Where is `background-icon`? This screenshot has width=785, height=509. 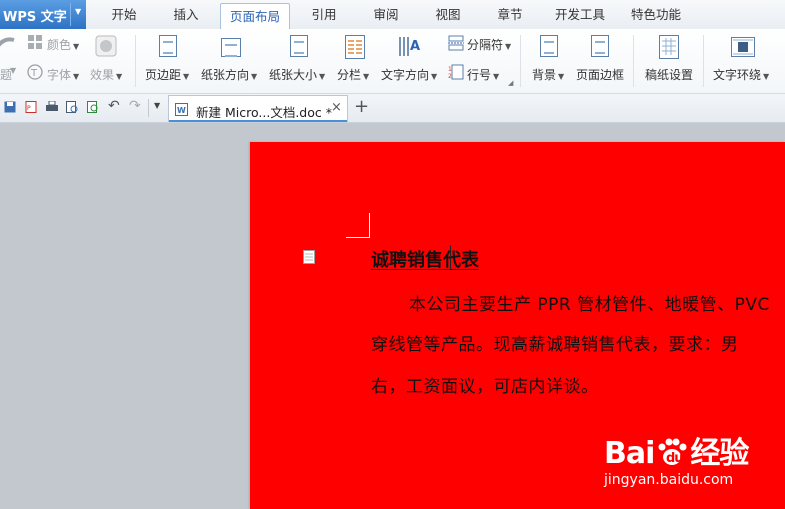 background-icon is located at coordinates (549, 46).